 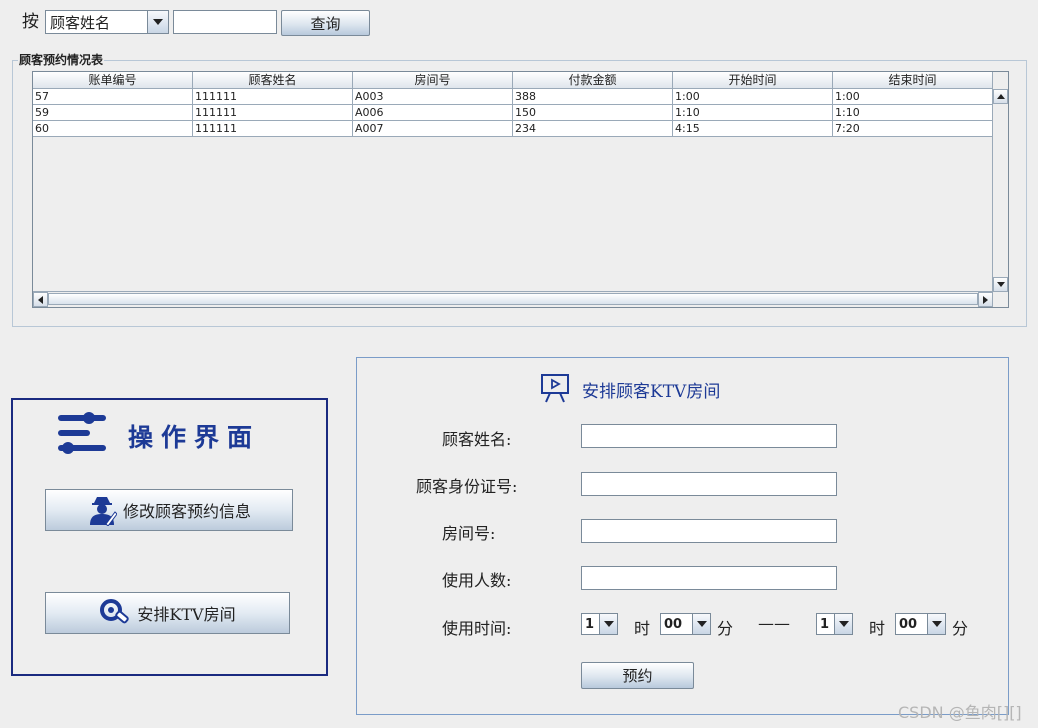 I want to click on table-row: 59 111111 A006 150 1:10 1:10, so click(x=513, y=113).